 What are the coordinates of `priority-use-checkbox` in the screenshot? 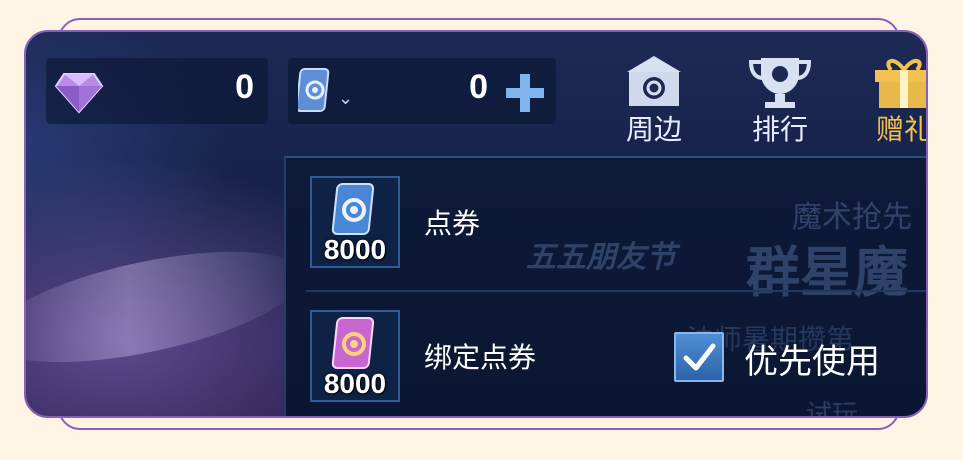 It's located at (699, 357).